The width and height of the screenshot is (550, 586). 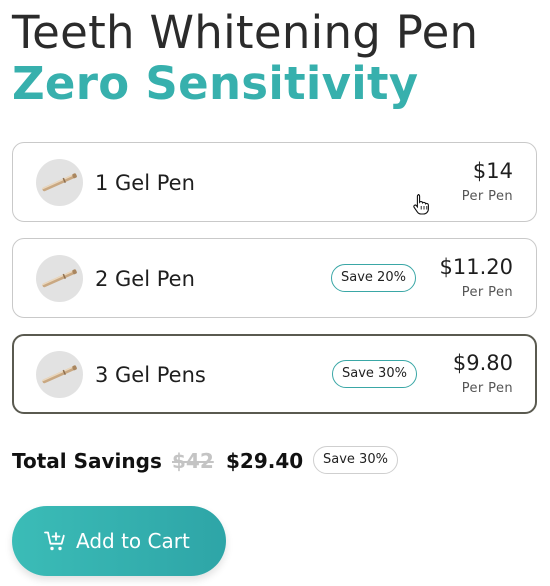 I want to click on option-price: $14, so click(x=492, y=171).